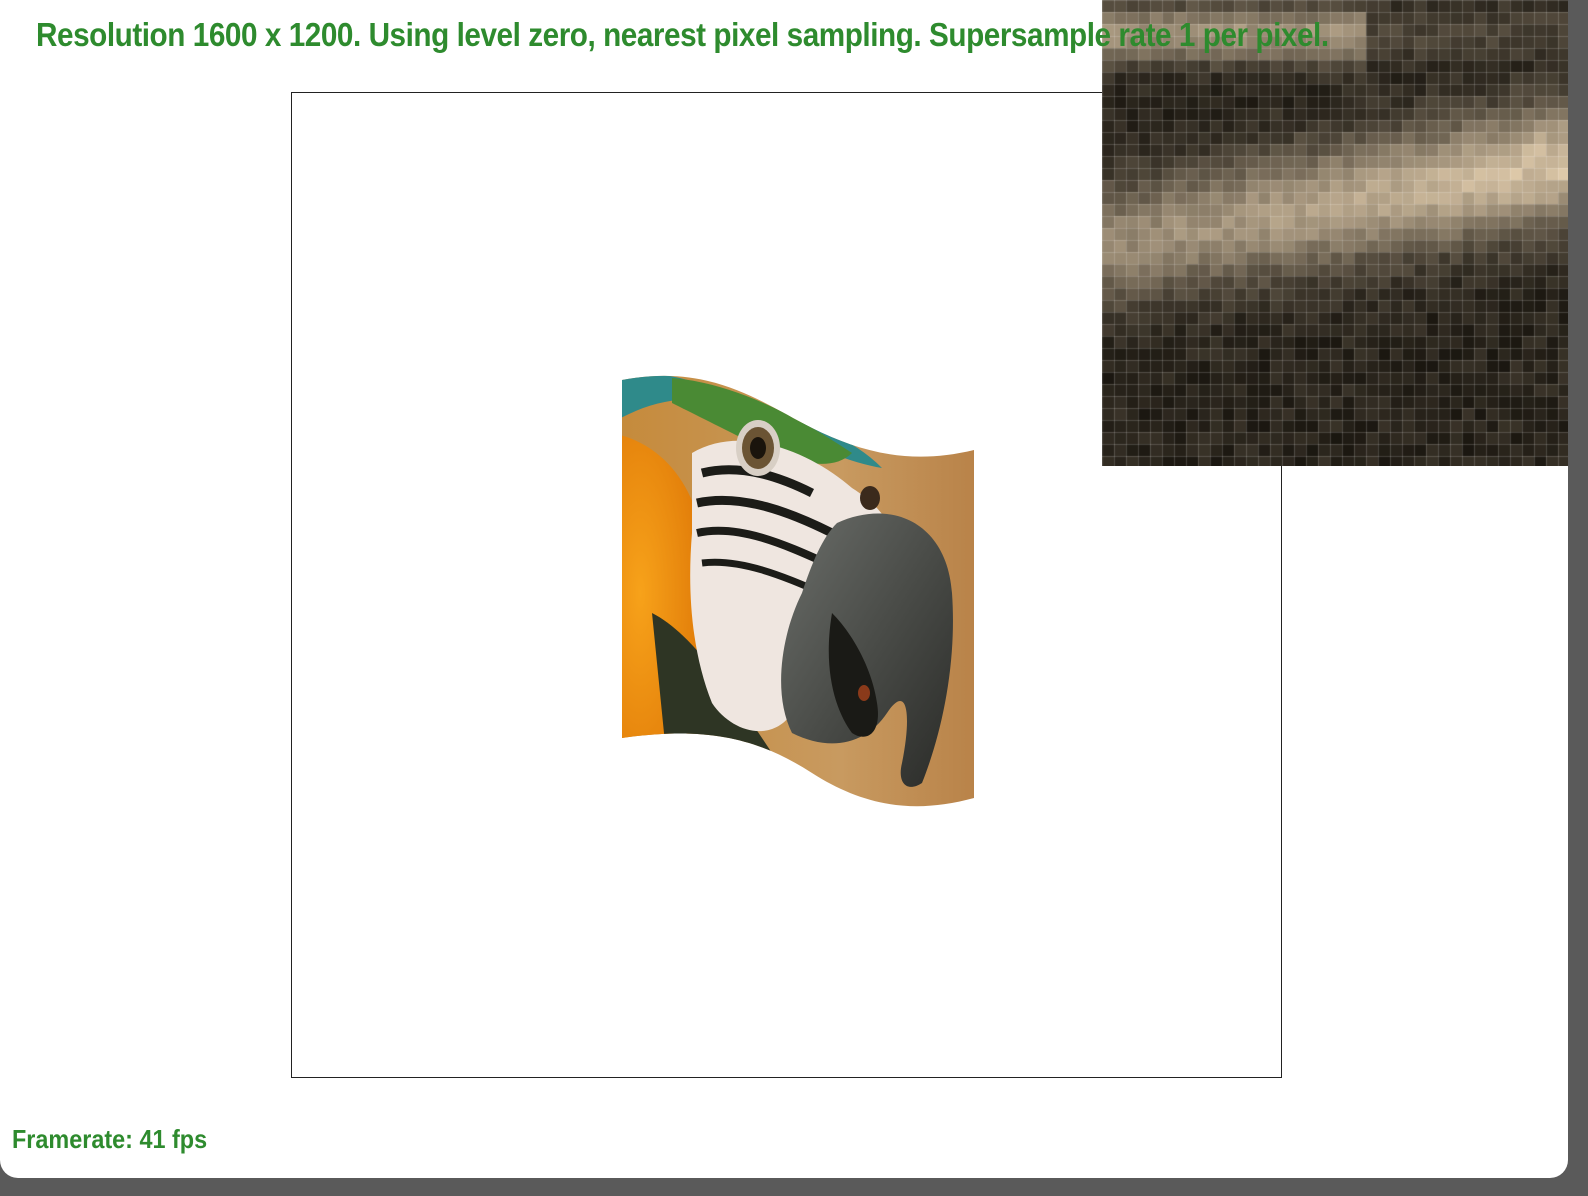 The image size is (1588, 1196). Describe the element at coordinates (110, 1139) in the screenshot. I see `framerate-readout: Framerate: 41 fps` at that location.